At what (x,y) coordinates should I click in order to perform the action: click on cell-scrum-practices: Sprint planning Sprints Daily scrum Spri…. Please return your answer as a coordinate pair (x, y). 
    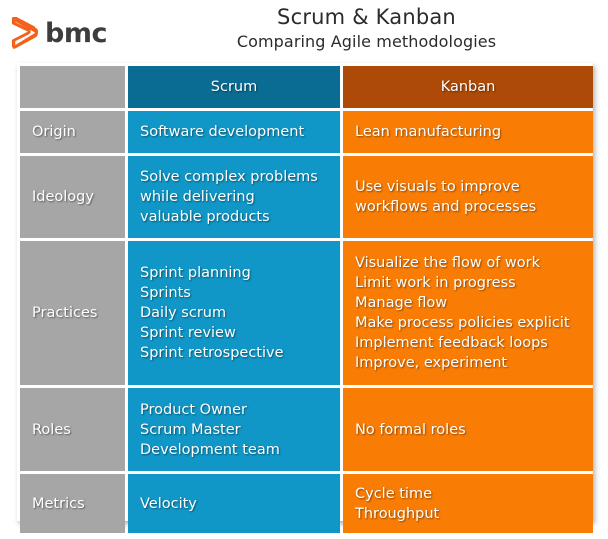
    Looking at the image, I should click on (234, 313).